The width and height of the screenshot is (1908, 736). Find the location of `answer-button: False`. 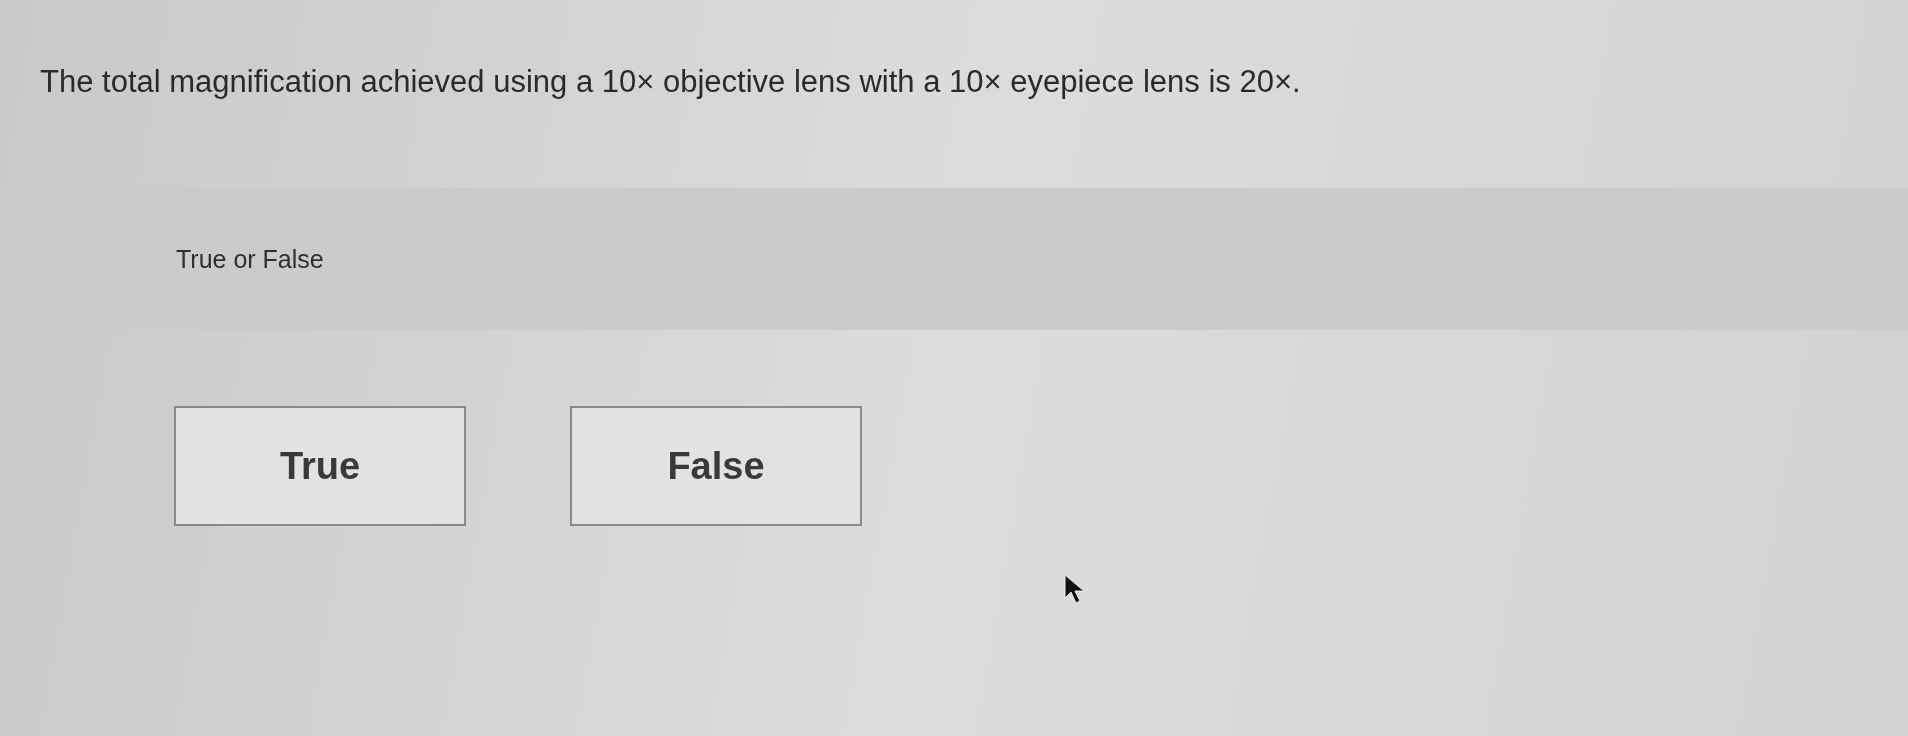

answer-button: False is located at coordinates (716, 466).